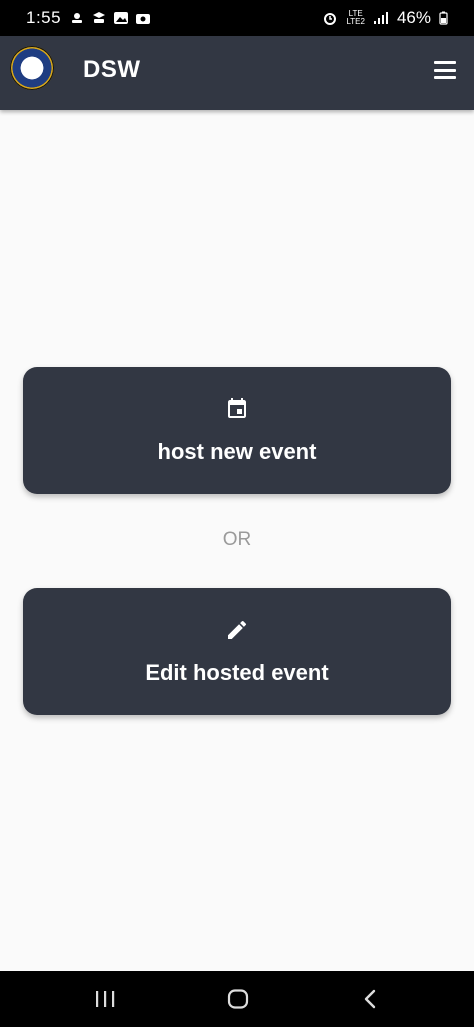 Image resolution: width=474 pixels, height=1027 pixels. Describe the element at coordinates (105, 999) in the screenshot. I see `recents-icon` at that location.